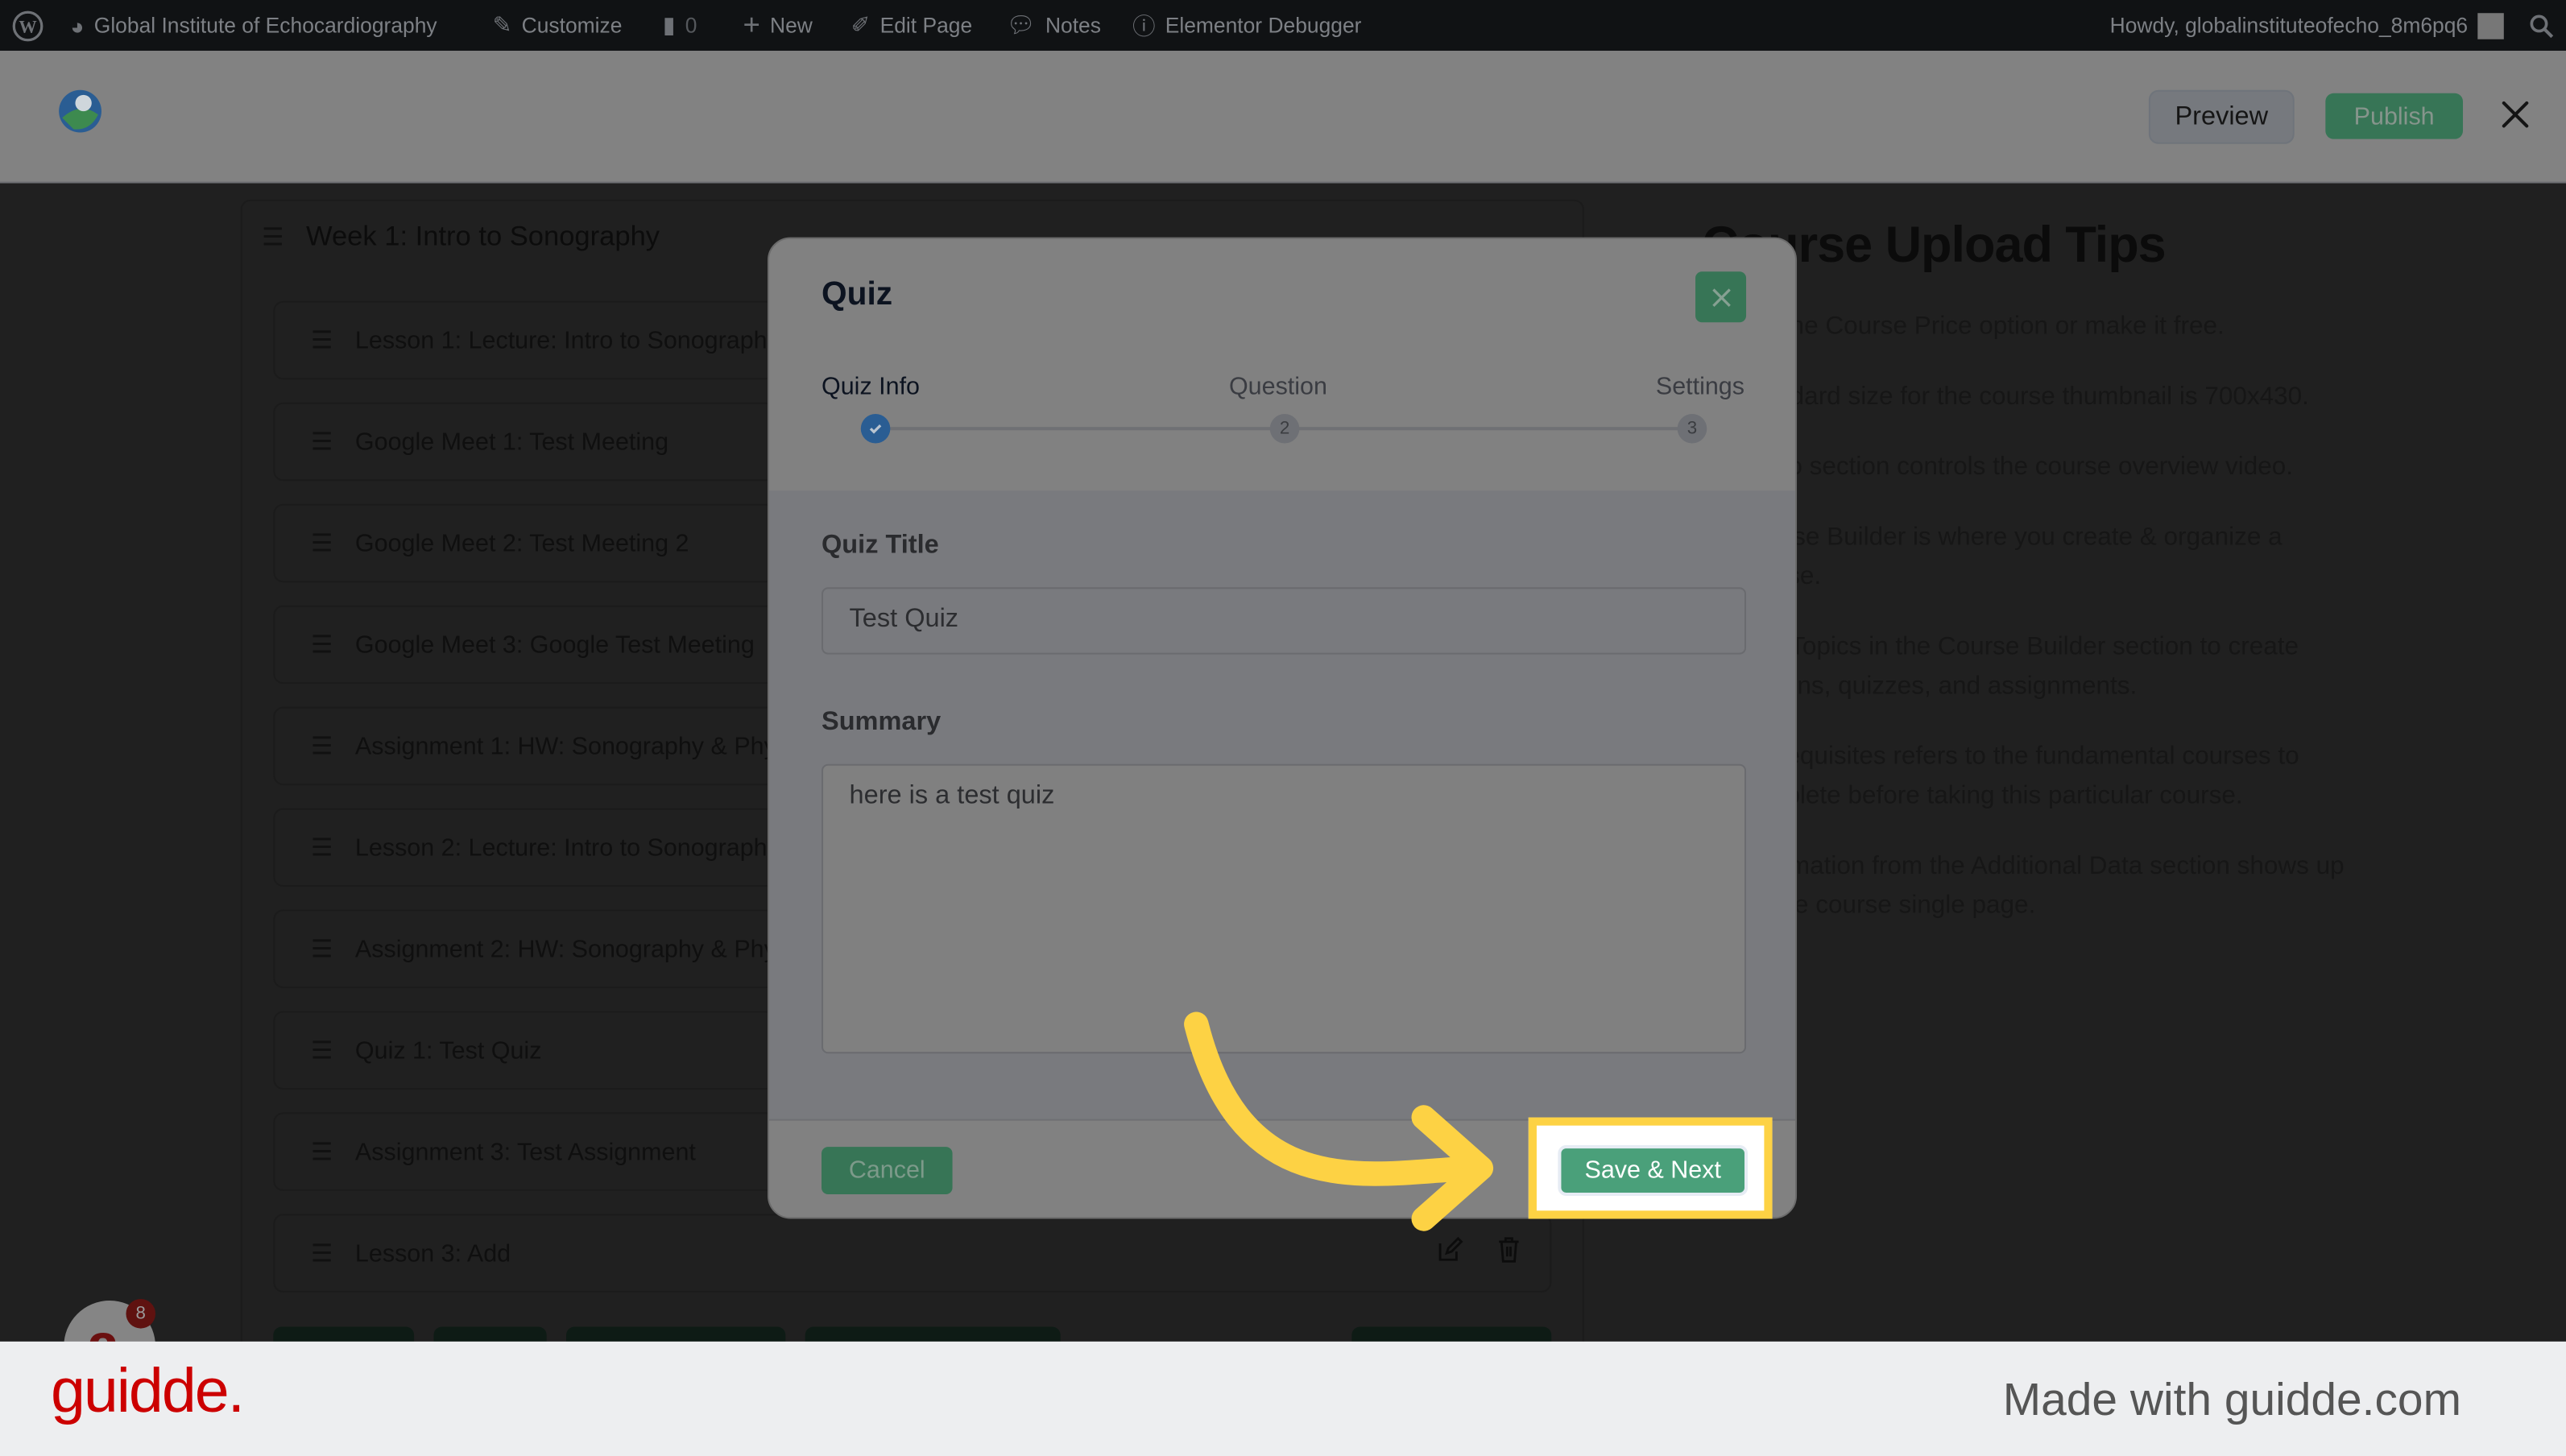 This screenshot has width=2566, height=1456. What do you see at coordinates (1283, 1399) in the screenshot?
I see `guidde-footer: guidde. Made with guidde.com` at bounding box center [1283, 1399].